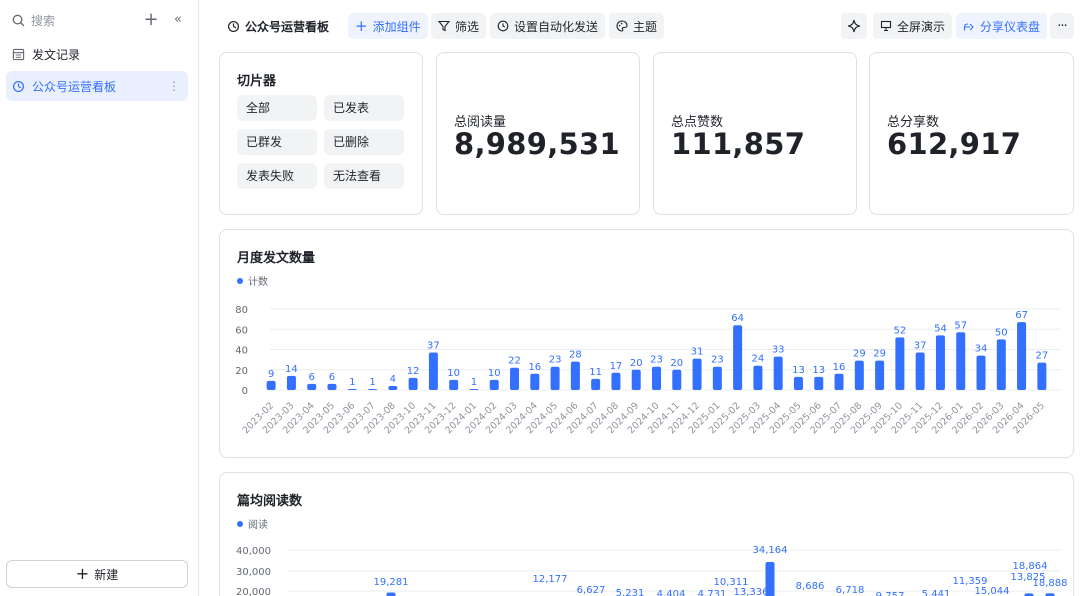  Describe the element at coordinates (364, 142) in the screenshot. I see `slicer-option: 已删除` at that location.